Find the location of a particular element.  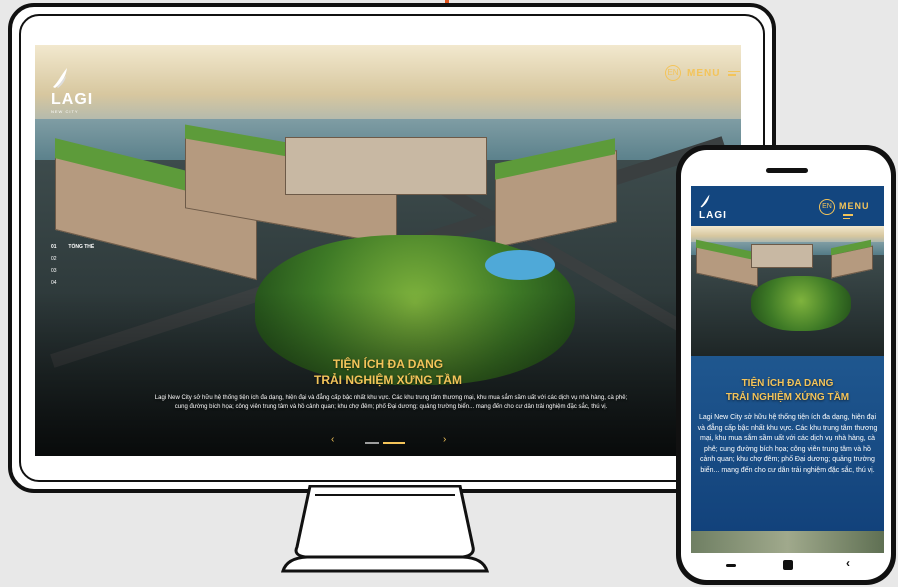

nav-home-icon is located at coordinates (788, 565).